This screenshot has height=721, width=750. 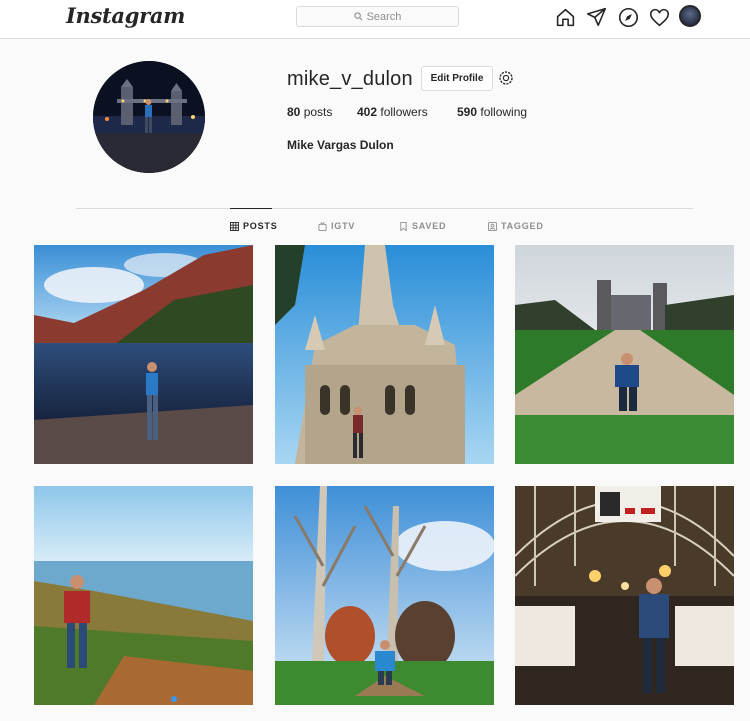 I want to click on search-input: Search, so click(x=377, y=16).